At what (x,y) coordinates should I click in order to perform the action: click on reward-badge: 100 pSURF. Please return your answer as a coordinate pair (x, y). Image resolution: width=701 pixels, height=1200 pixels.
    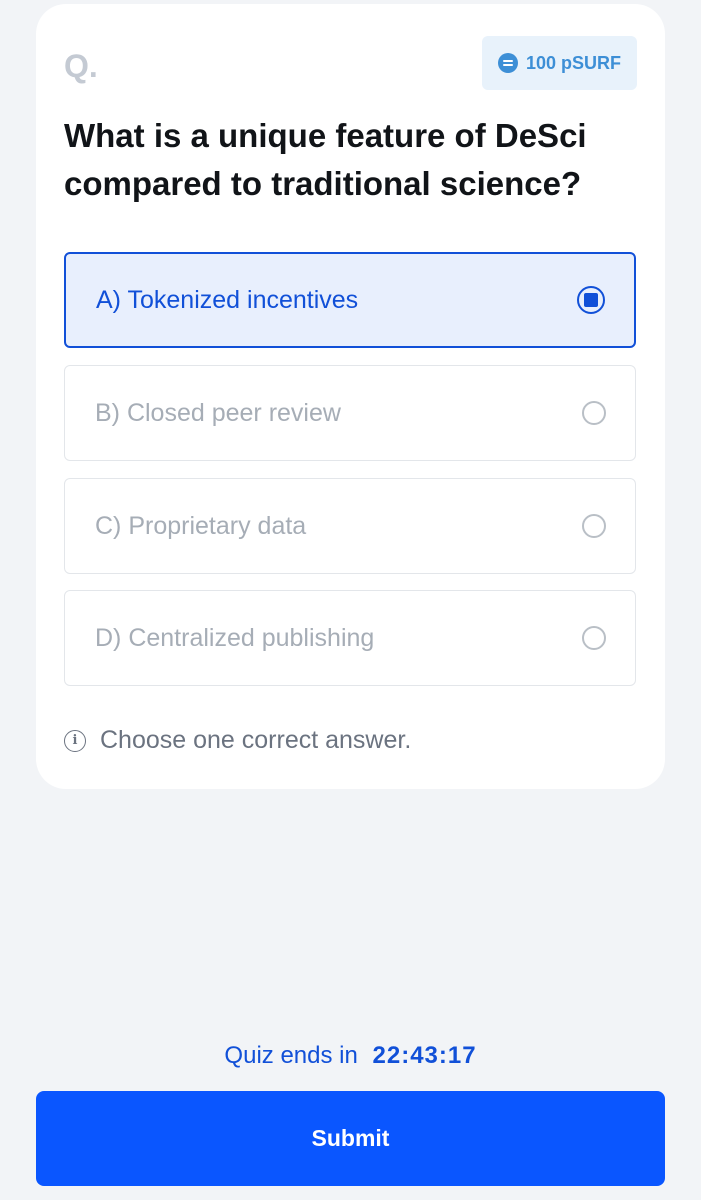
    Looking at the image, I should click on (559, 63).